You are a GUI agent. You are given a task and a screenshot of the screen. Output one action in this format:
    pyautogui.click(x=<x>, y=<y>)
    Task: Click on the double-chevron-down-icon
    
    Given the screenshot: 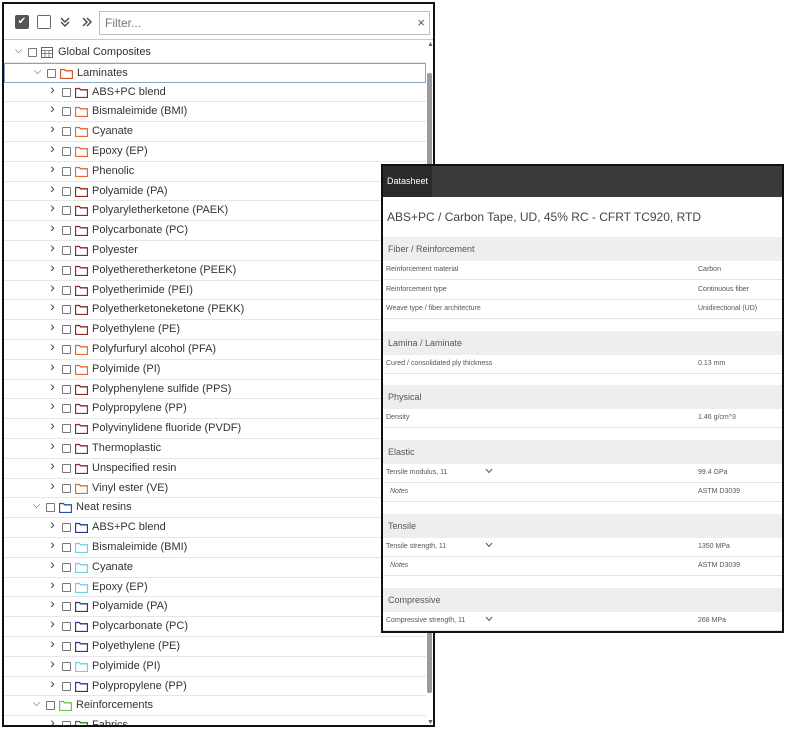 What is the action you would take?
    pyautogui.click(x=65, y=22)
    